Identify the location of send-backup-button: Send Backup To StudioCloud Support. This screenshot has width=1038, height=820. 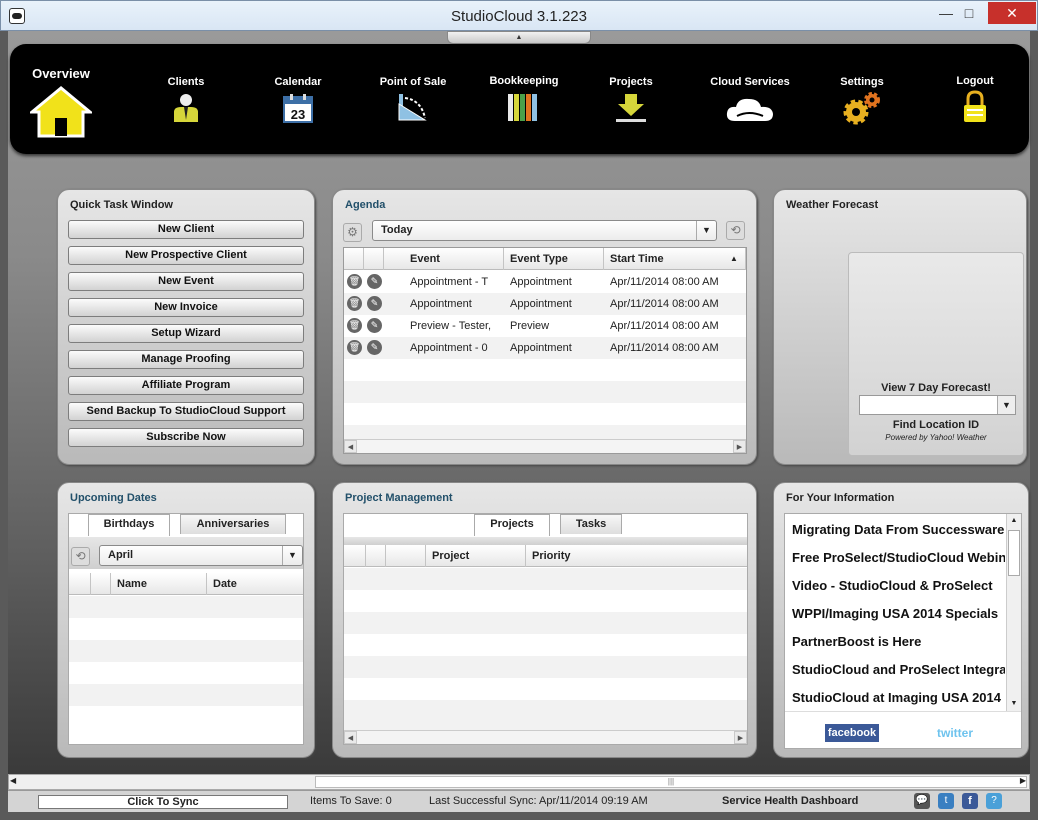
(186, 411).